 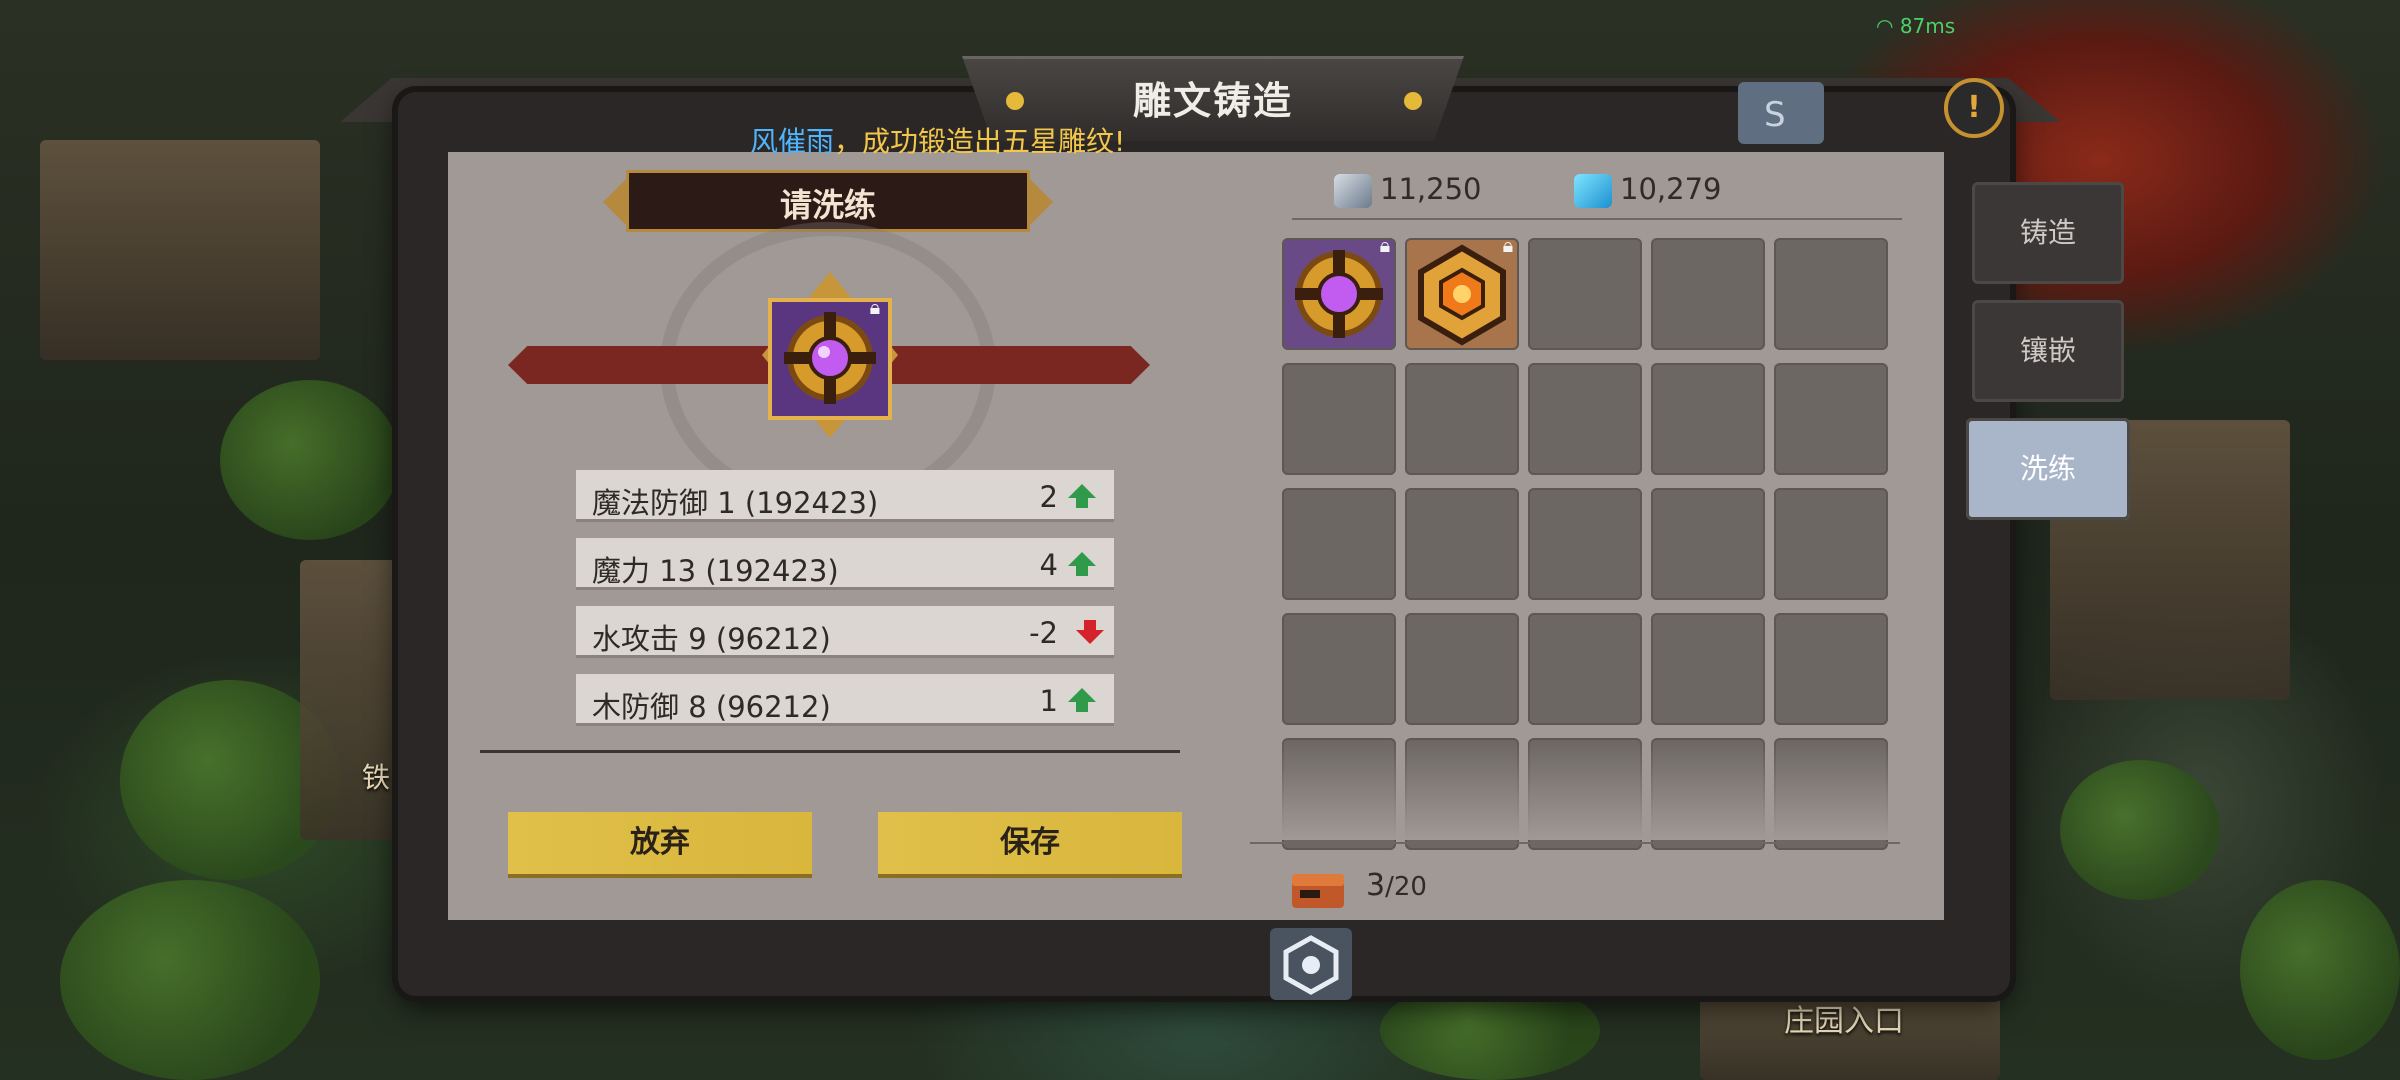 I want to click on stat-label: 魔力 13 (192423), so click(x=715, y=571).